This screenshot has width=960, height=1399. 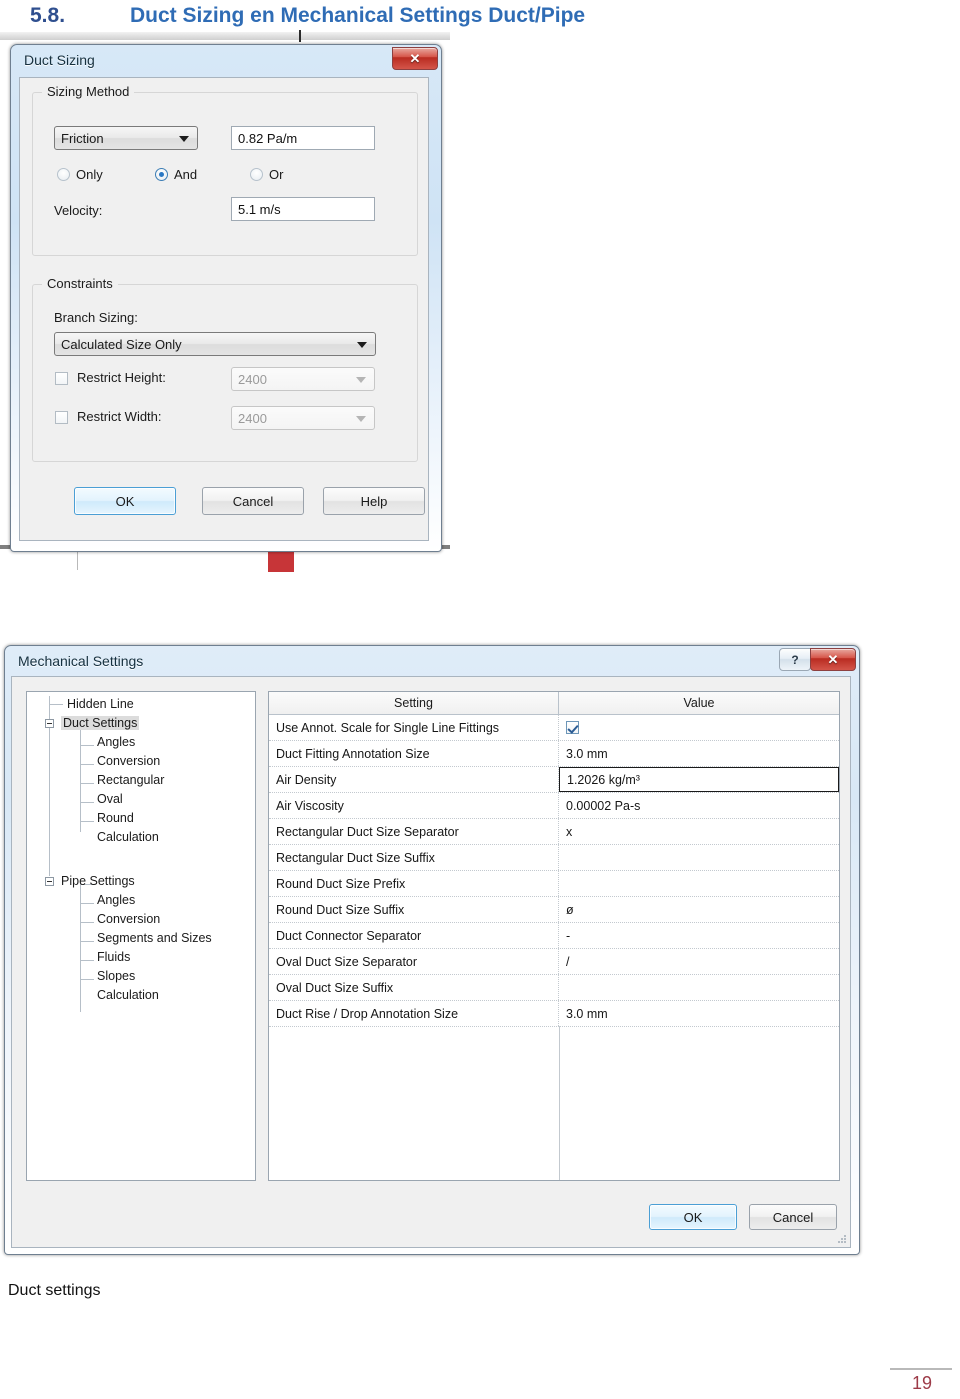 I want to click on tree-item-duct-angles: Angles, so click(x=116, y=742).